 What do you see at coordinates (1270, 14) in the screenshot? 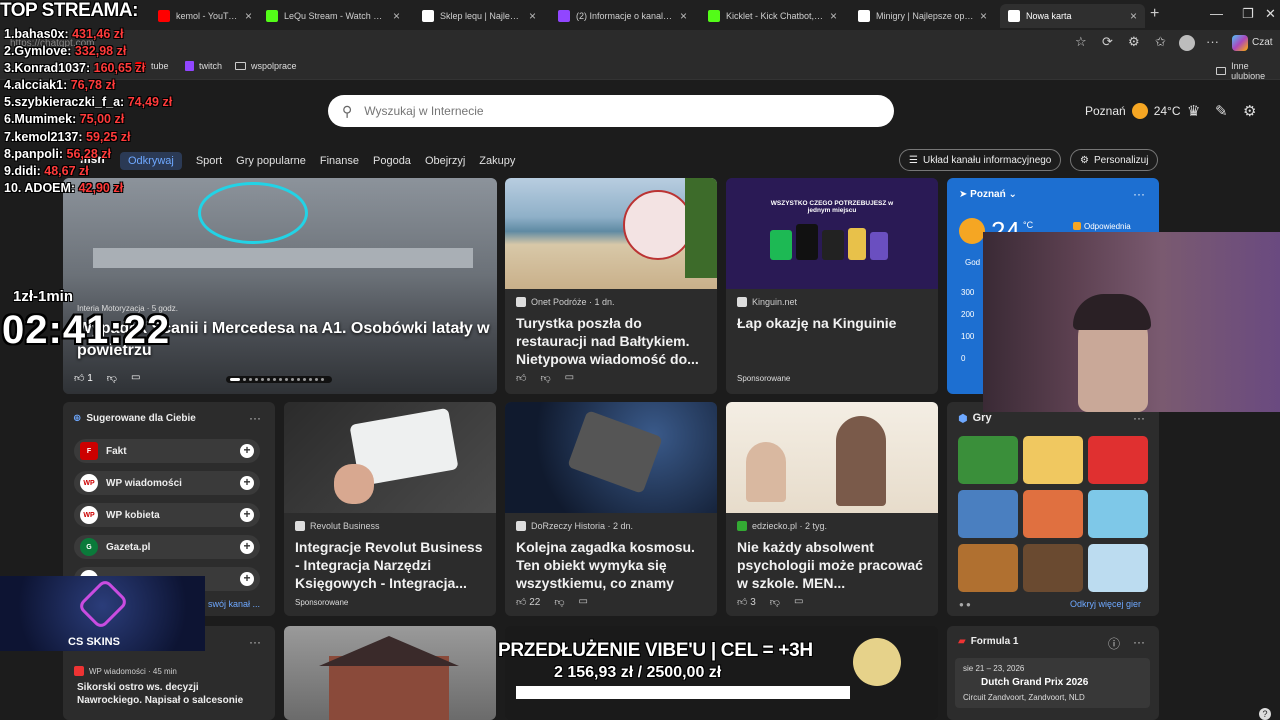
I see `close-window-button: ✕` at bounding box center [1270, 14].